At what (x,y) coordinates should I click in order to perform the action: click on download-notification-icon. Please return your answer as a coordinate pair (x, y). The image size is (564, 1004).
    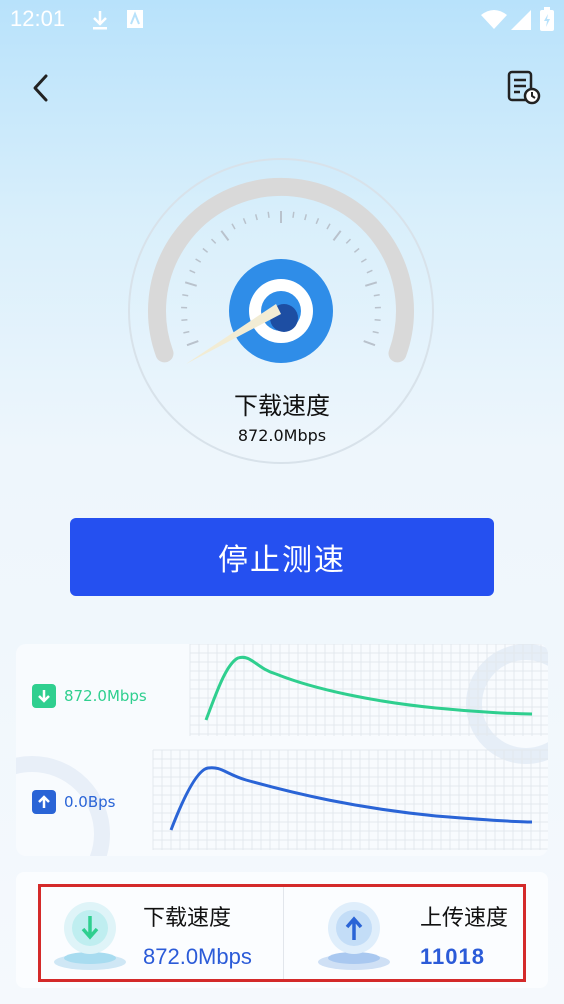
    Looking at the image, I should click on (100, 20).